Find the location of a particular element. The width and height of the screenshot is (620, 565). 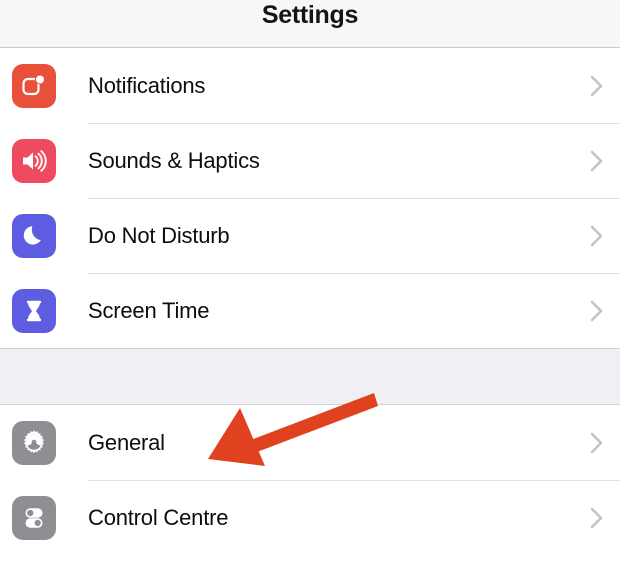

sidebar-item-label: General is located at coordinates (126, 442).